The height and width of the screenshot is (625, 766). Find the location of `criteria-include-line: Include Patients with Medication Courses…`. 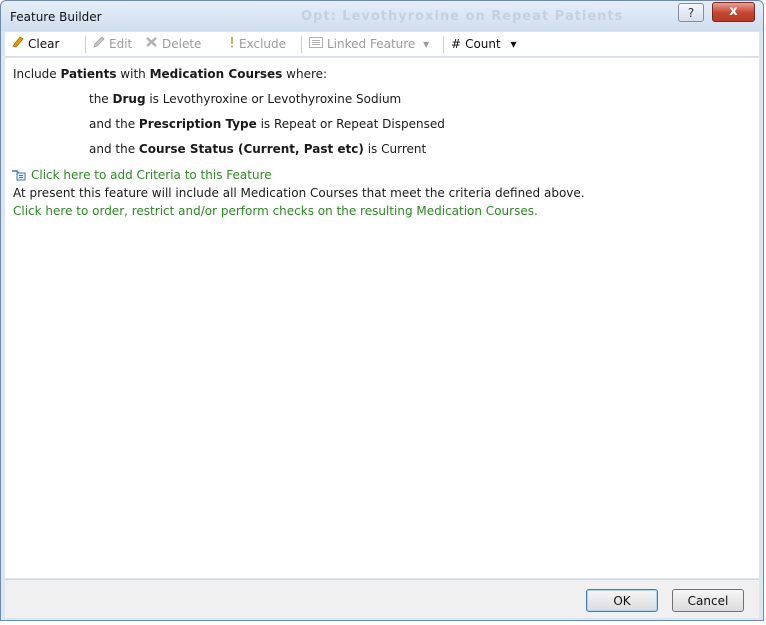

criteria-include-line: Include Patients with Medication Courses… is located at coordinates (170, 74).